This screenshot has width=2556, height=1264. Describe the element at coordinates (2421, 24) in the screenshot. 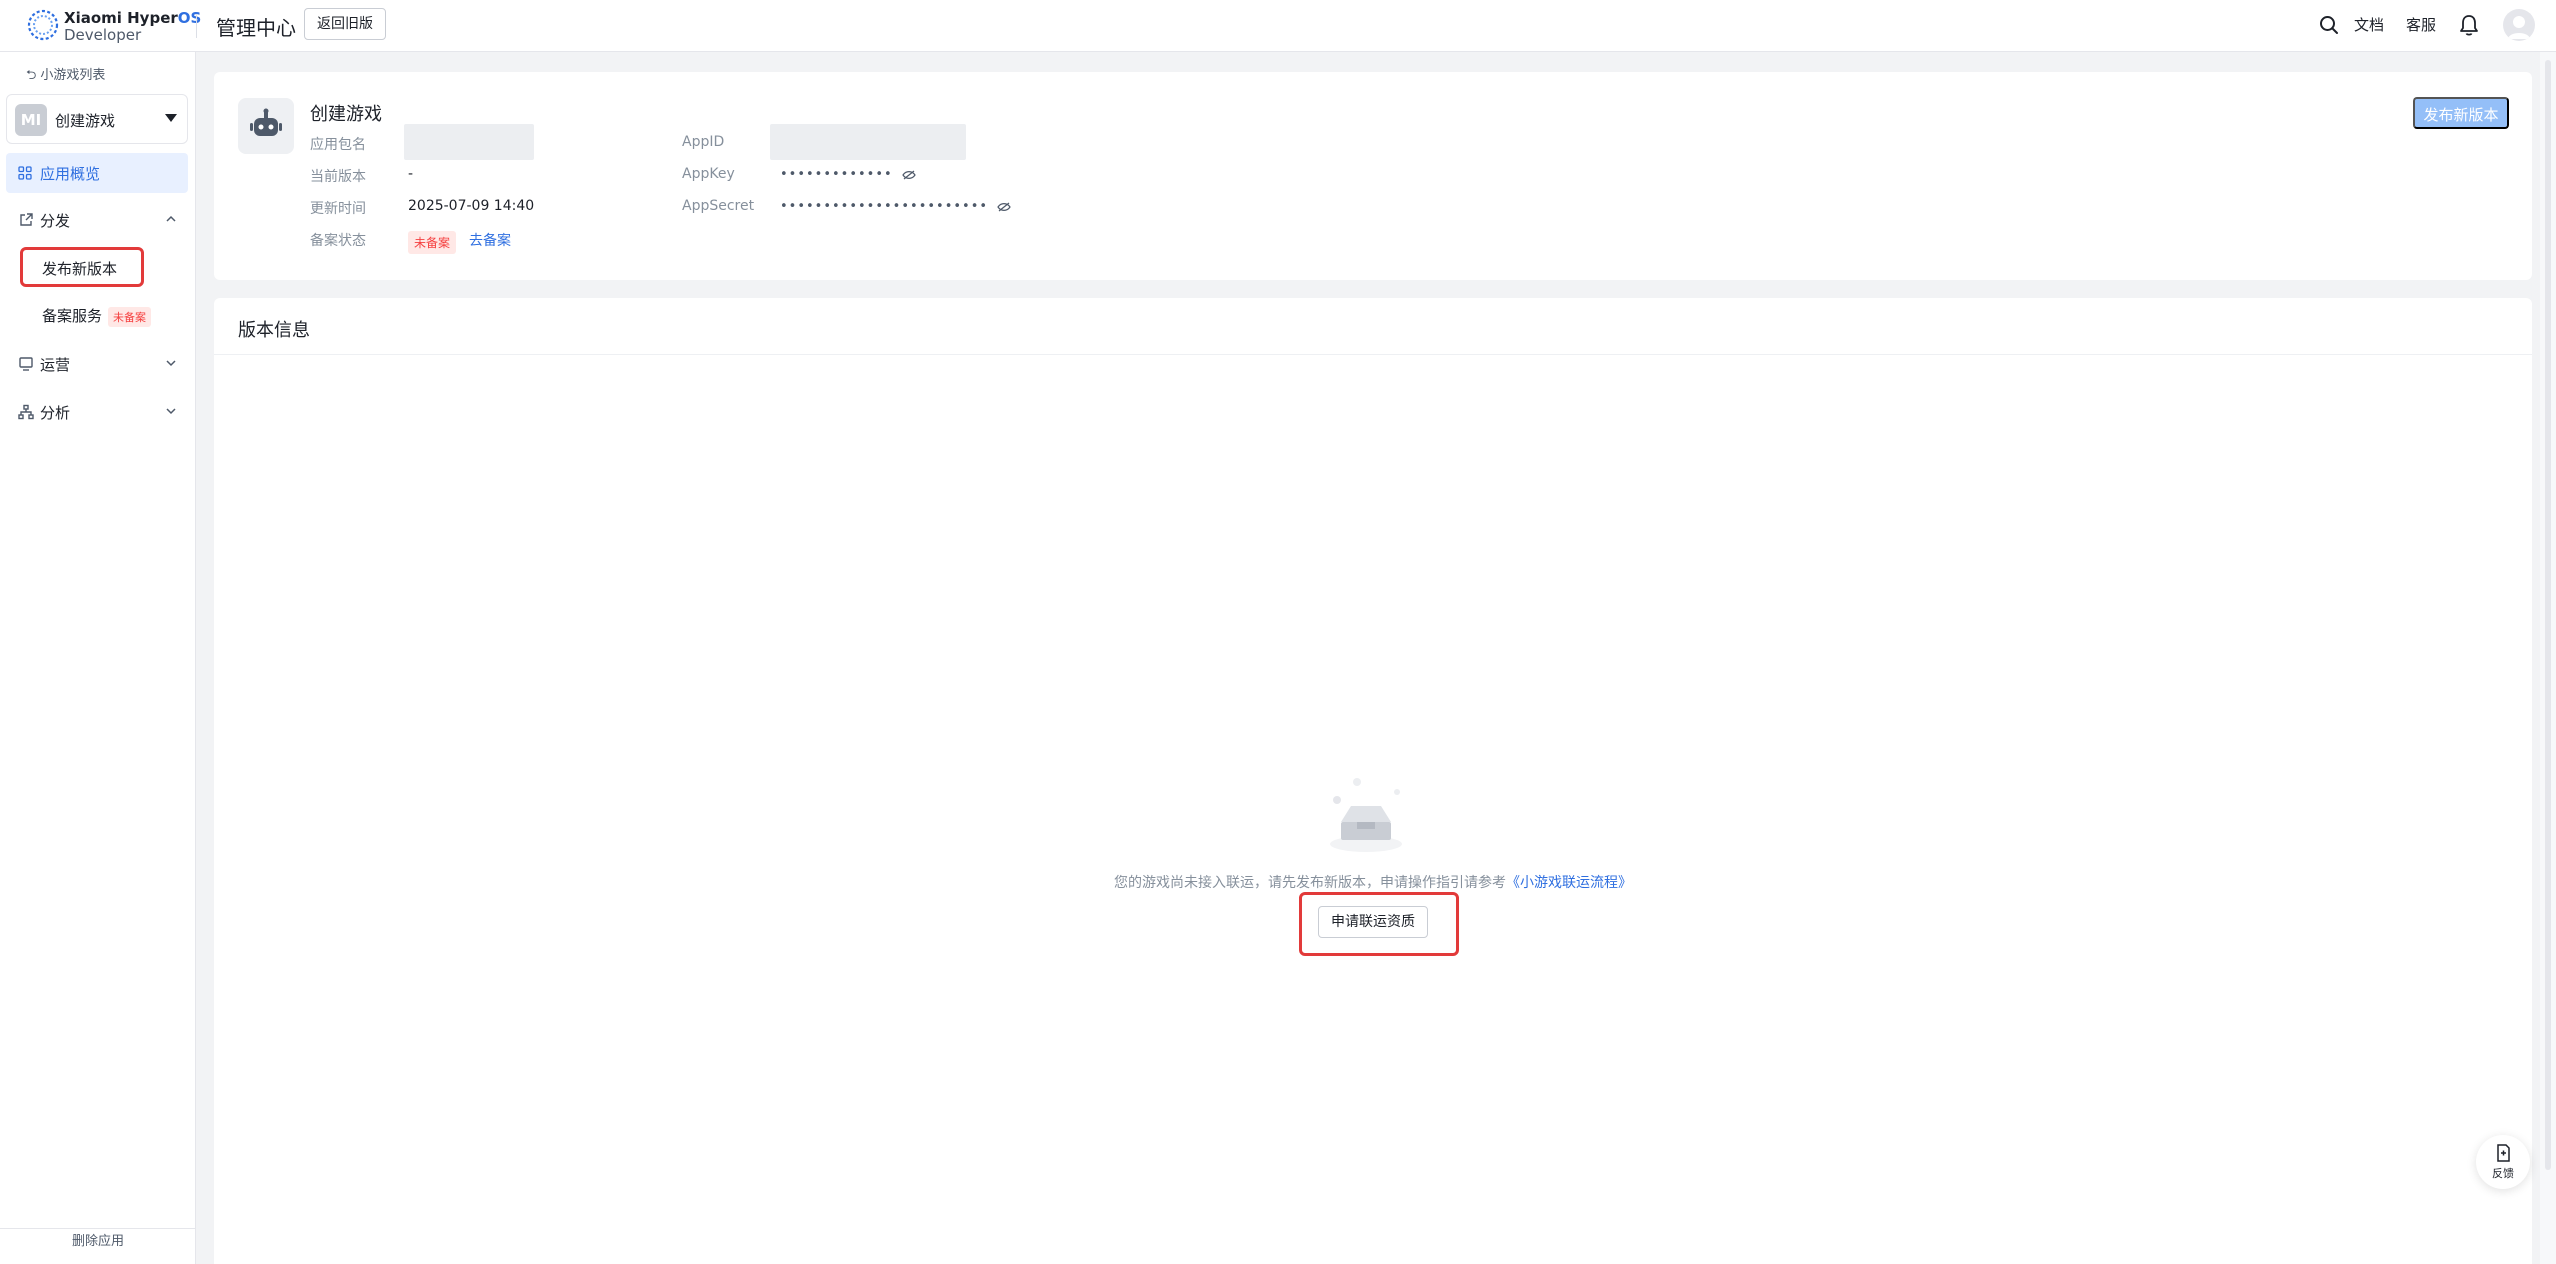

I see `customer-service-link: 客服` at that location.